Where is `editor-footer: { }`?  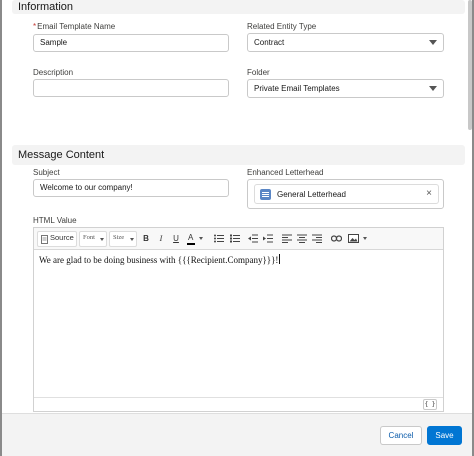 editor-footer: { } is located at coordinates (238, 404).